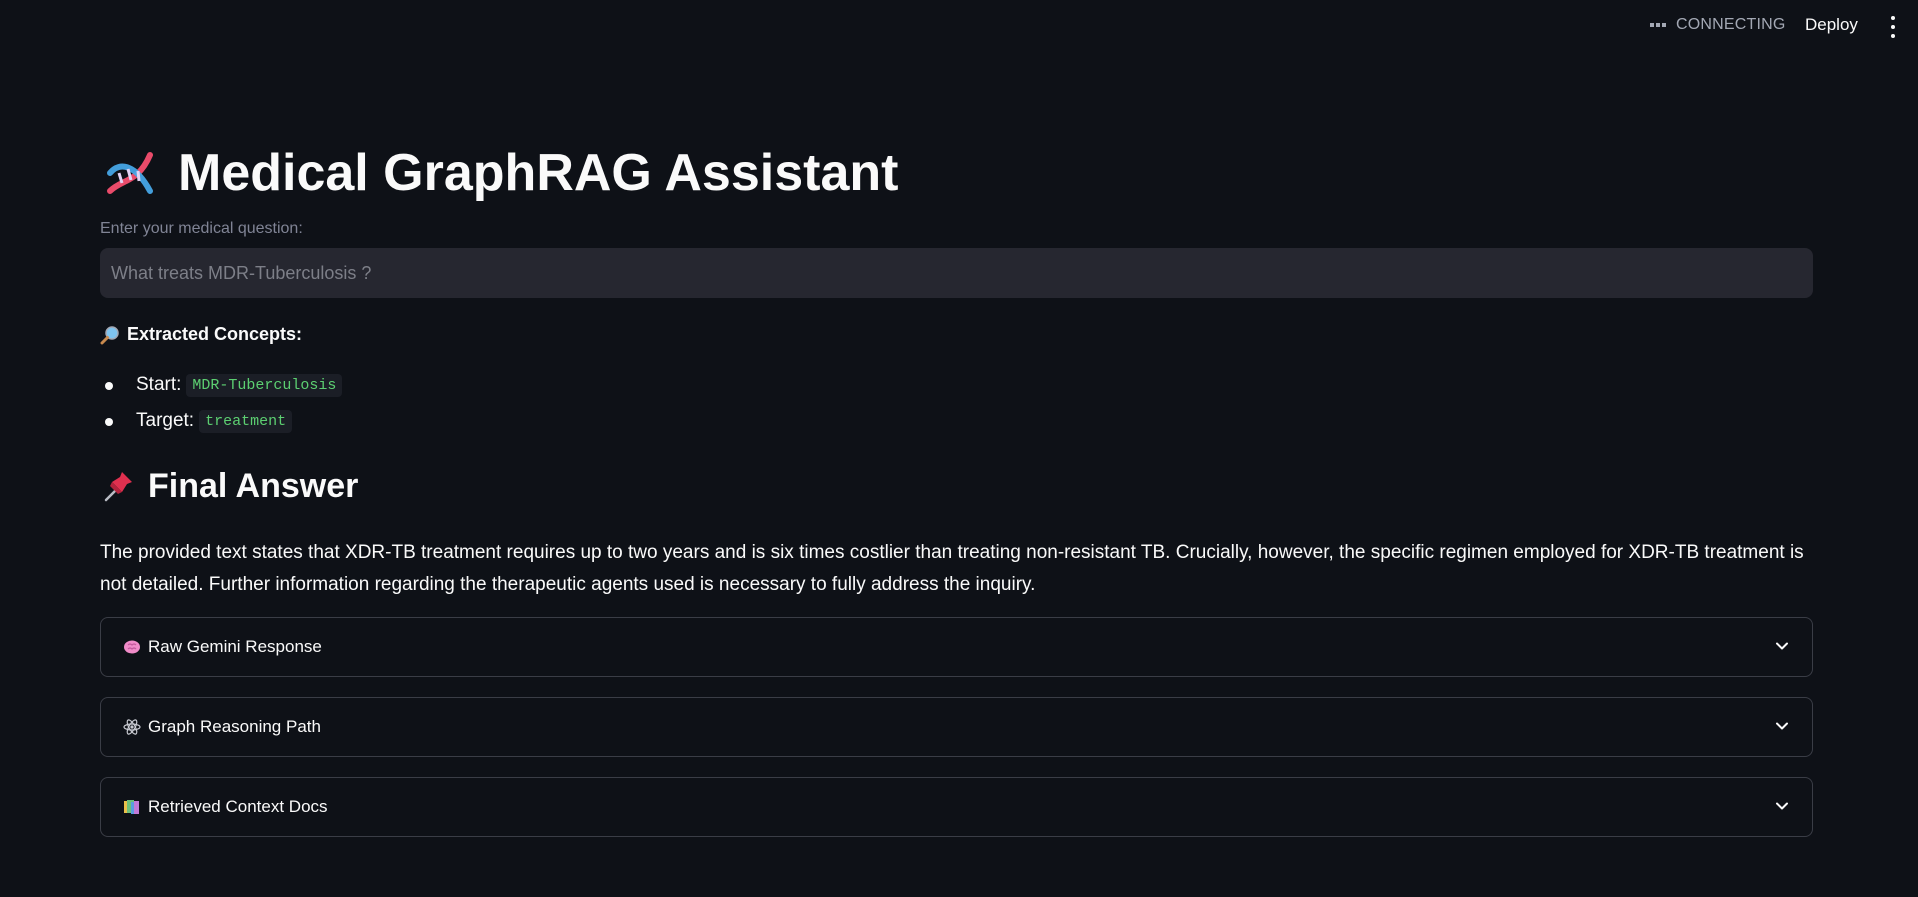 The height and width of the screenshot is (897, 1918). What do you see at coordinates (1831, 25) in the screenshot?
I see `deploy-button: Deploy` at bounding box center [1831, 25].